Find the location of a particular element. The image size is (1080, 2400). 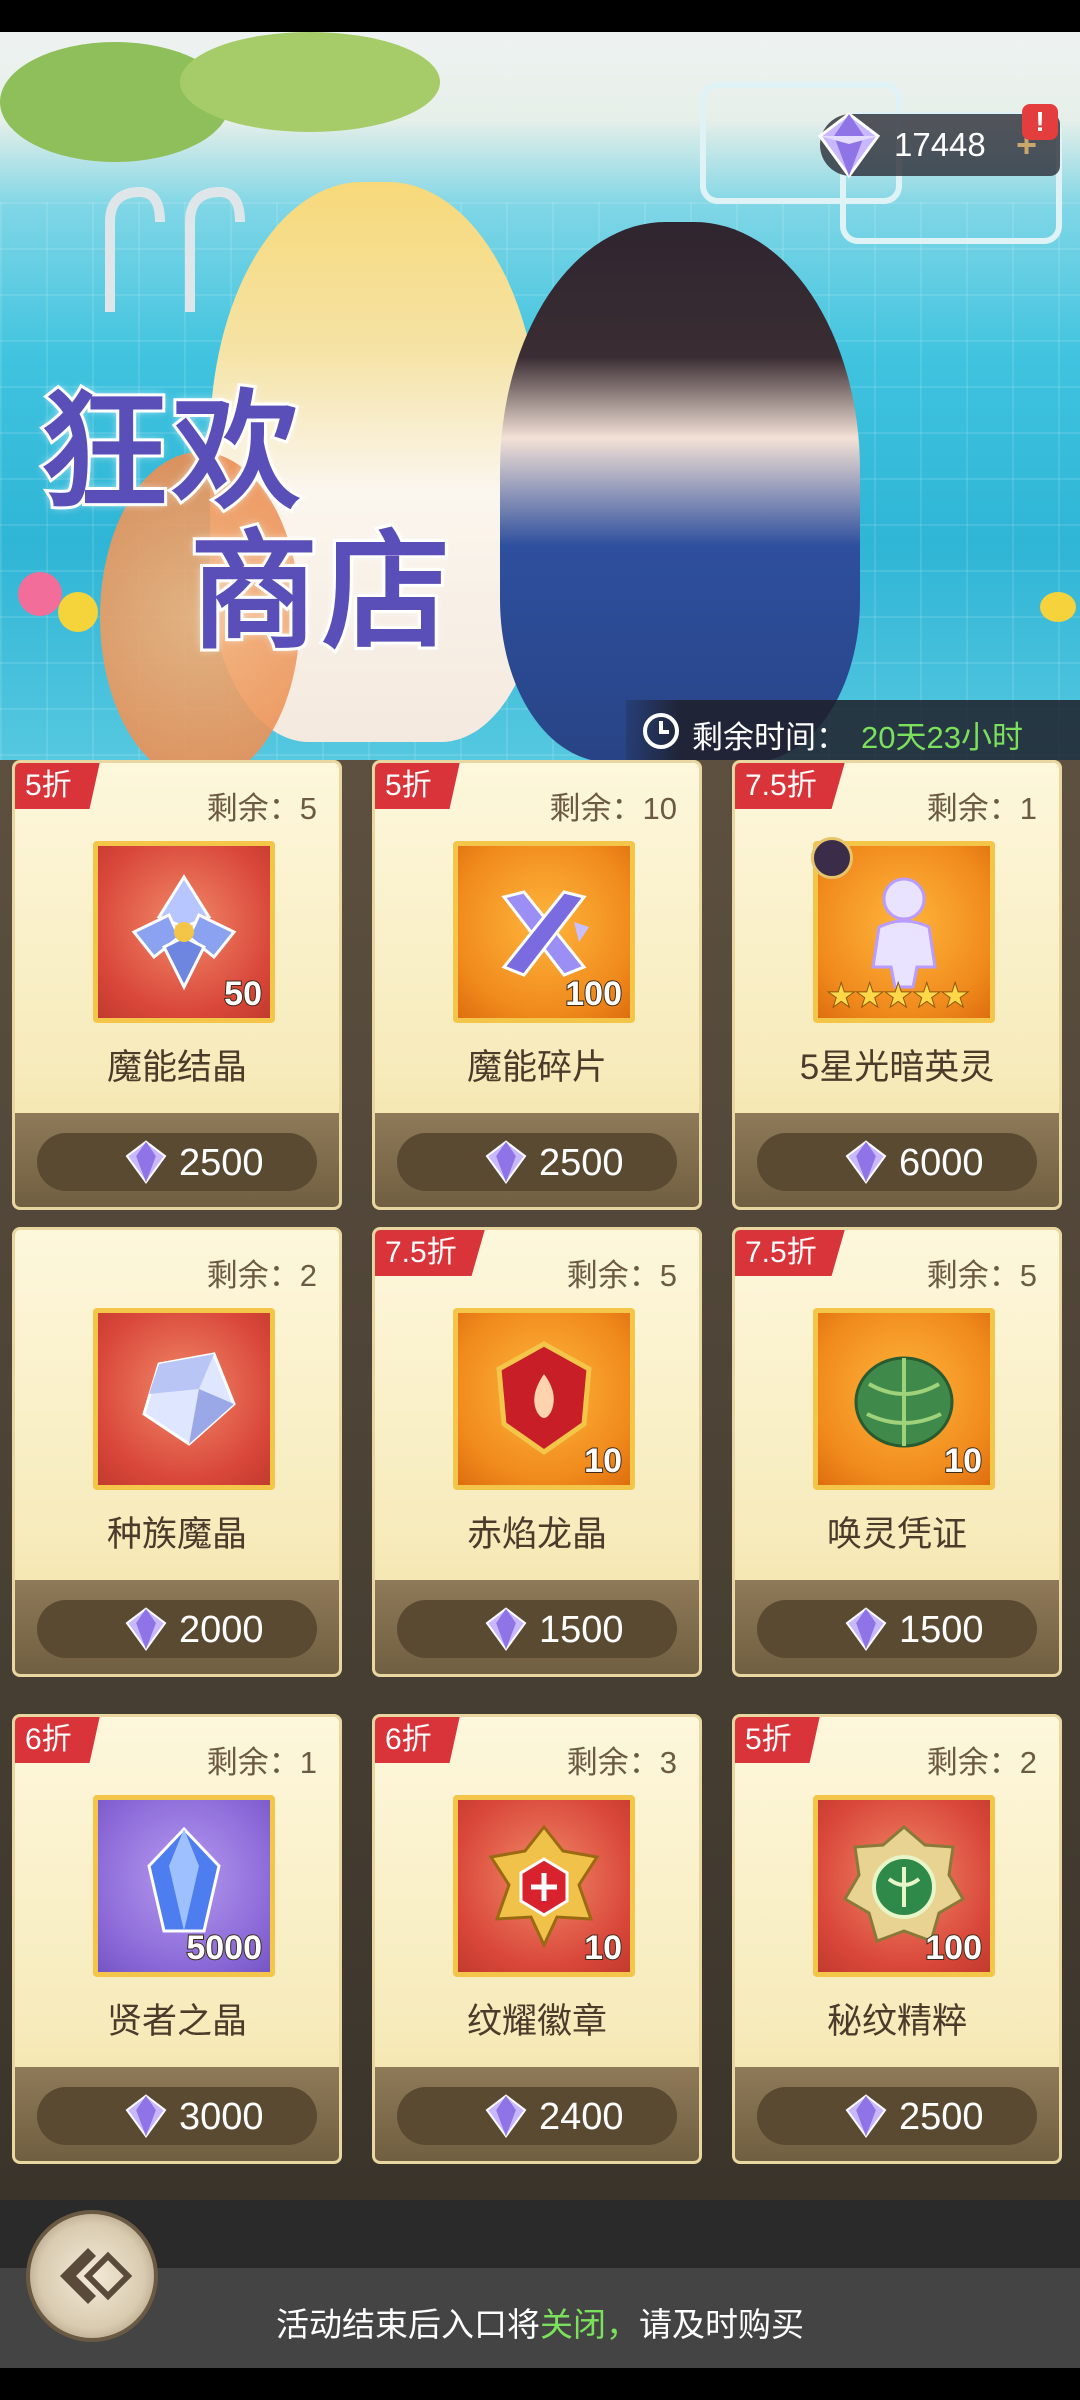

item-name: 秘纹精粹 is located at coordinates (896, 2021).